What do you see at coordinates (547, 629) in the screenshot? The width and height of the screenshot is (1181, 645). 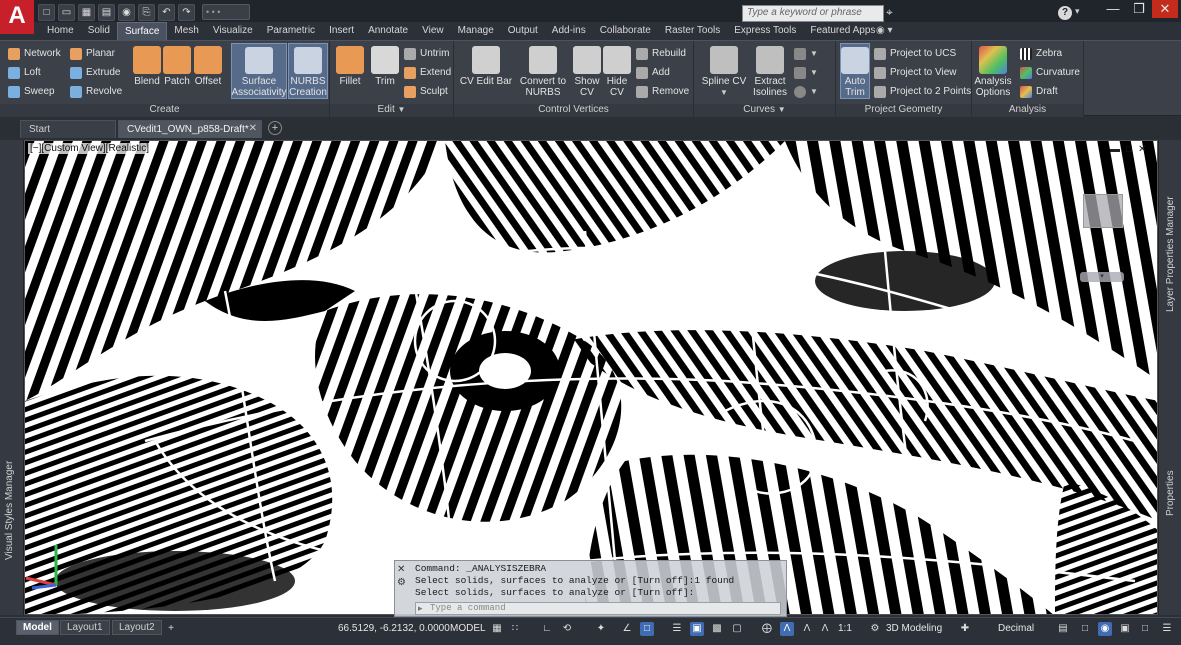 I see `ortho-icon: ∟` at bounding box center [547, 629].